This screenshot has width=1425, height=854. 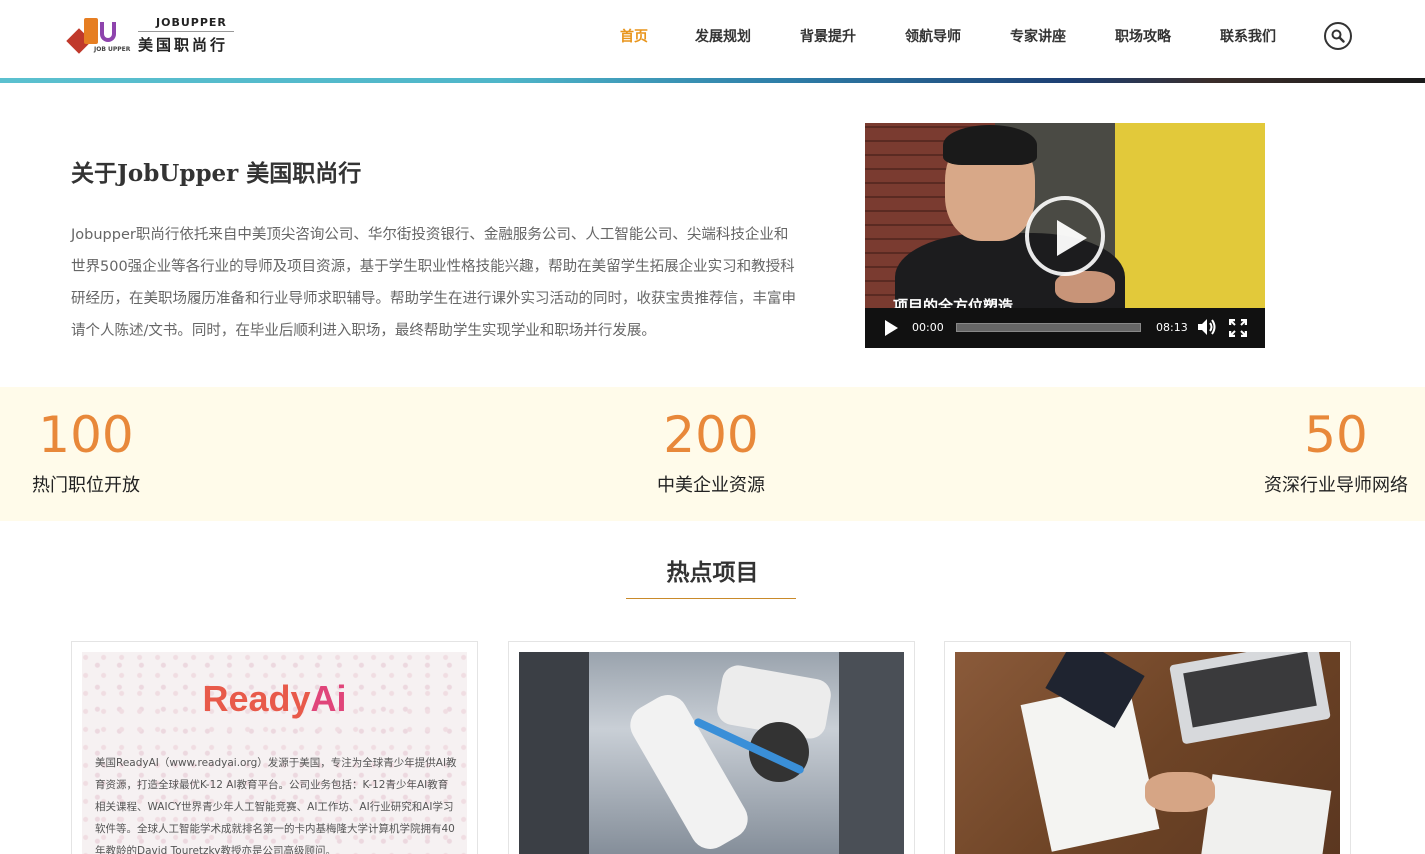 What do you see at coordinates (990, 145) in the screenshot?
I see `video-person-hair` at bounding box center [990, 145].